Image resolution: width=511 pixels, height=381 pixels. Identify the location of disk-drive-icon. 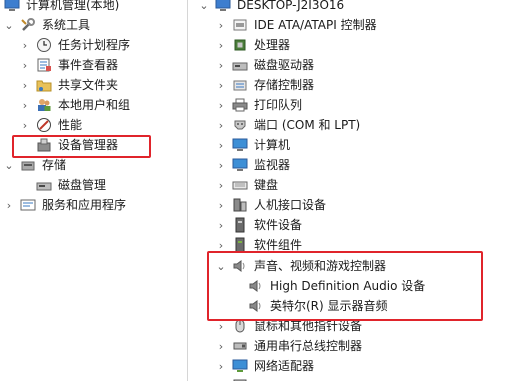
(240, 65).